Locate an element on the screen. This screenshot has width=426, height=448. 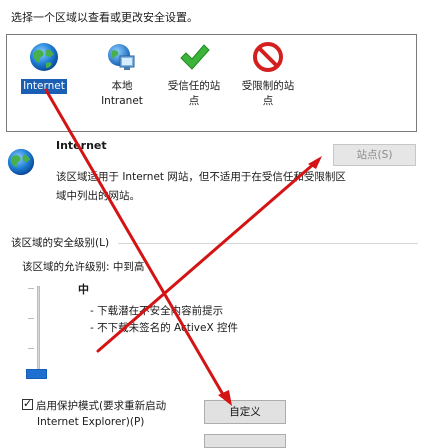
zone-local-intranet-label: 本地 Intranet is located at coordinates (122, 93).